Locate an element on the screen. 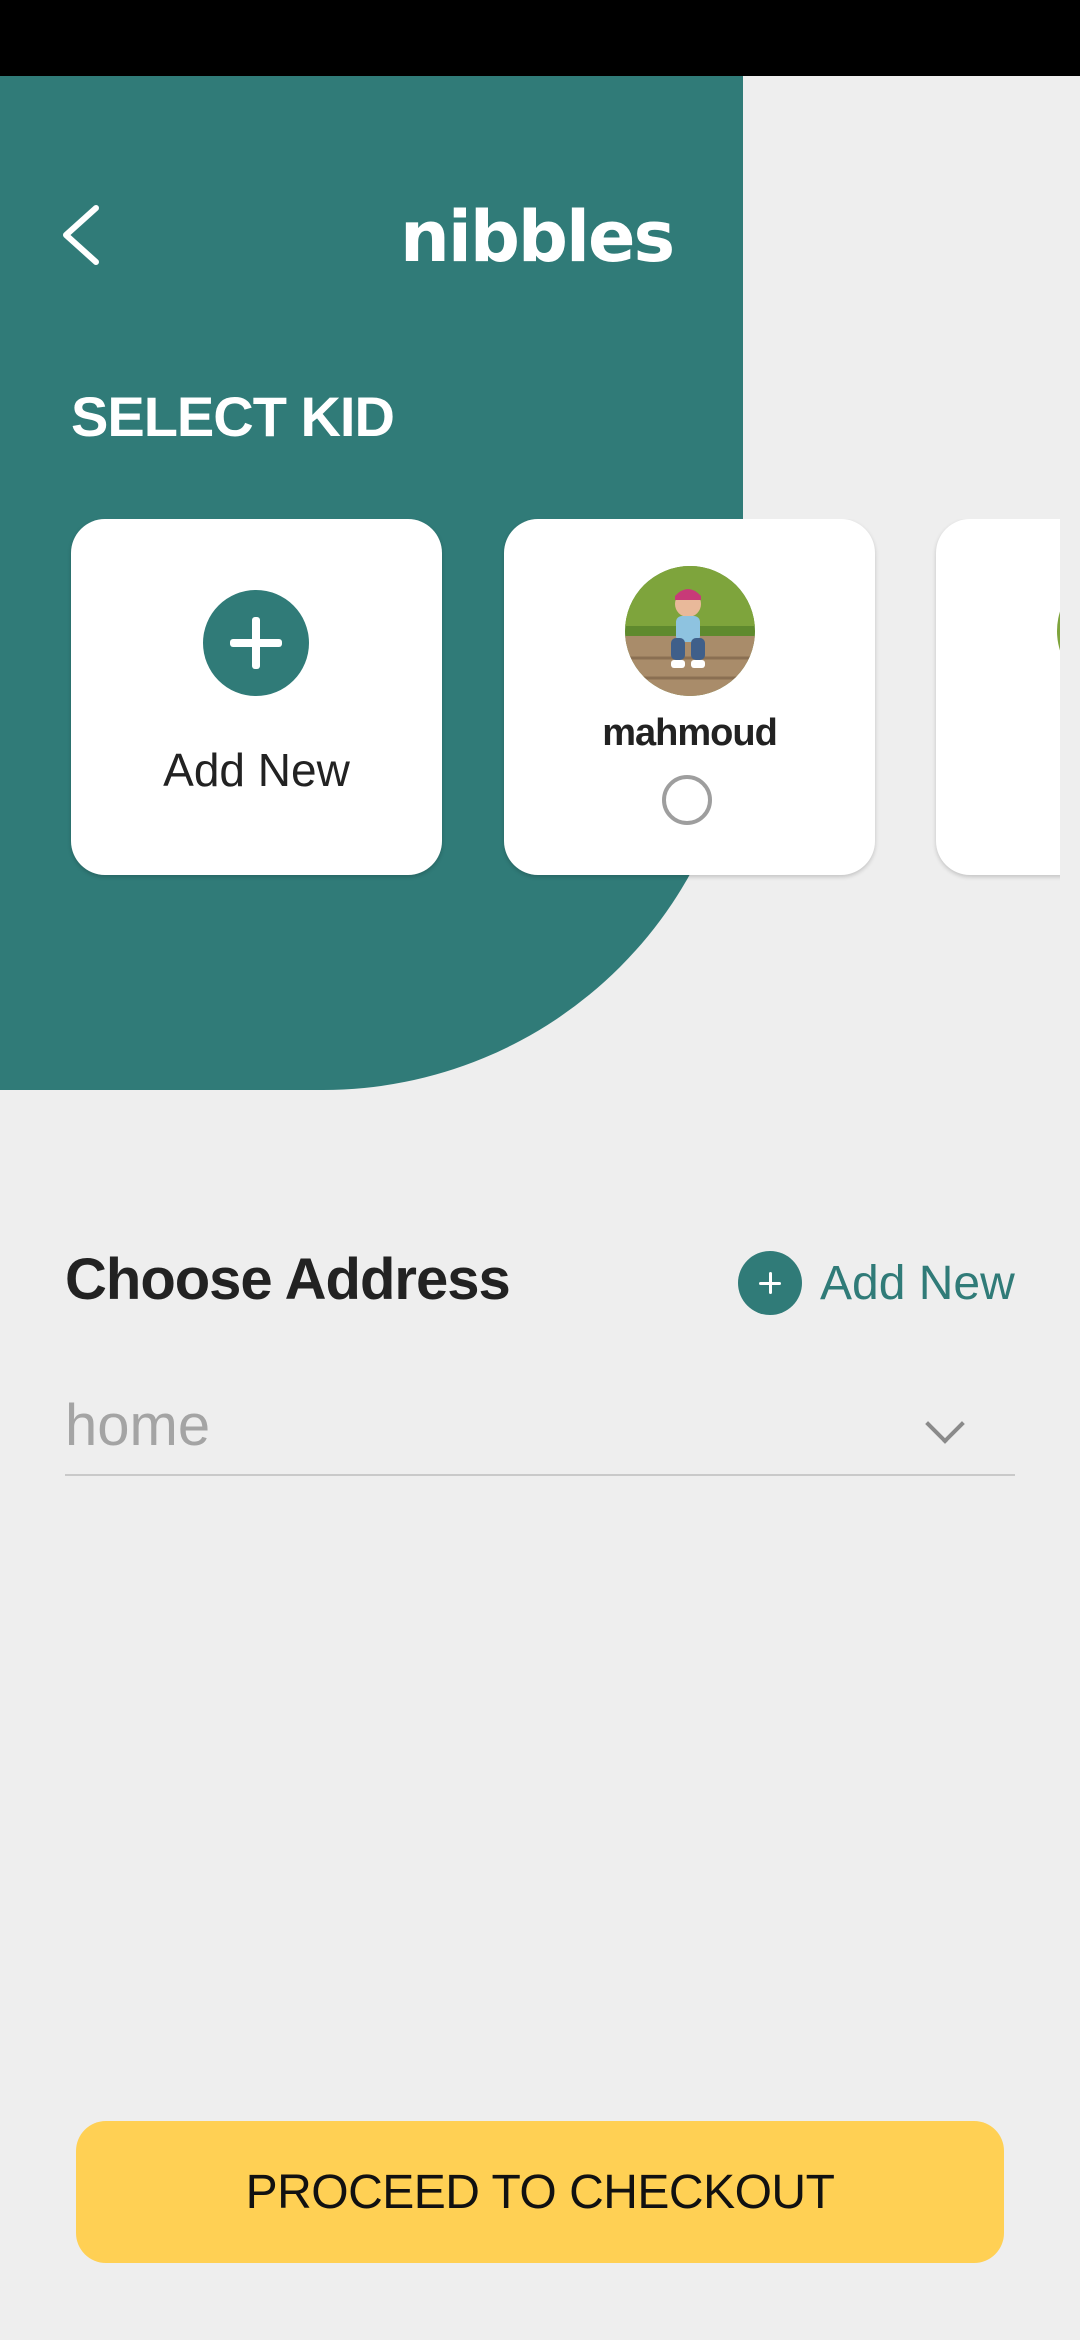 This screenshot has height=2340, width=1080. kid-name: mahmoud is located at coordinates (690, 733).